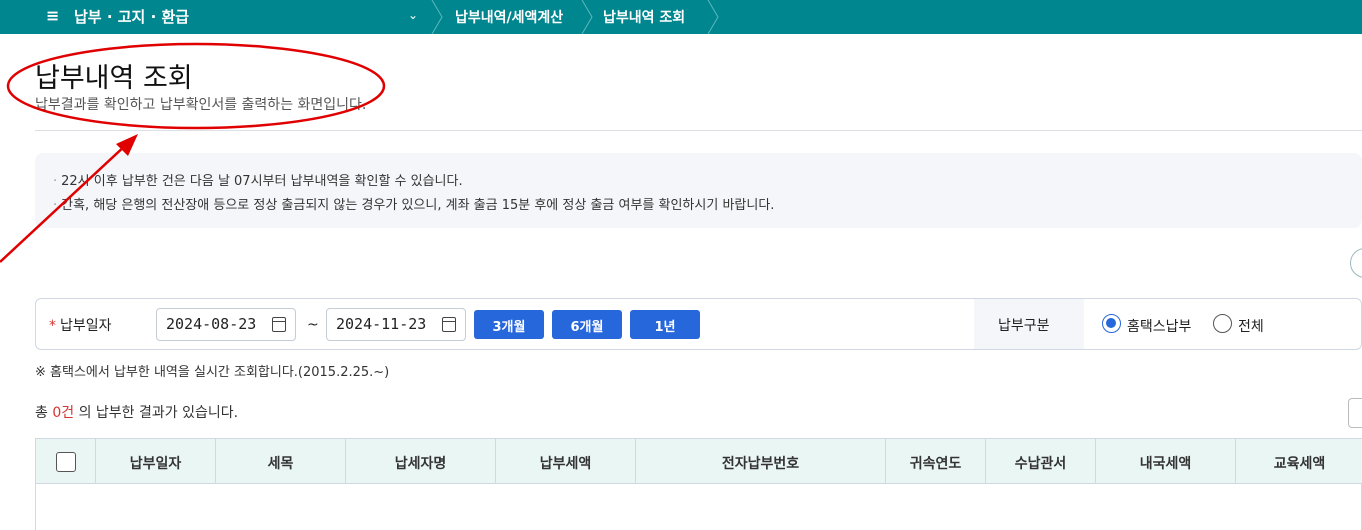  What do you see at coordinates (80, 326) in the screenshot?
I see `date-label: * 납부일자` at bounding box center [80, 326].